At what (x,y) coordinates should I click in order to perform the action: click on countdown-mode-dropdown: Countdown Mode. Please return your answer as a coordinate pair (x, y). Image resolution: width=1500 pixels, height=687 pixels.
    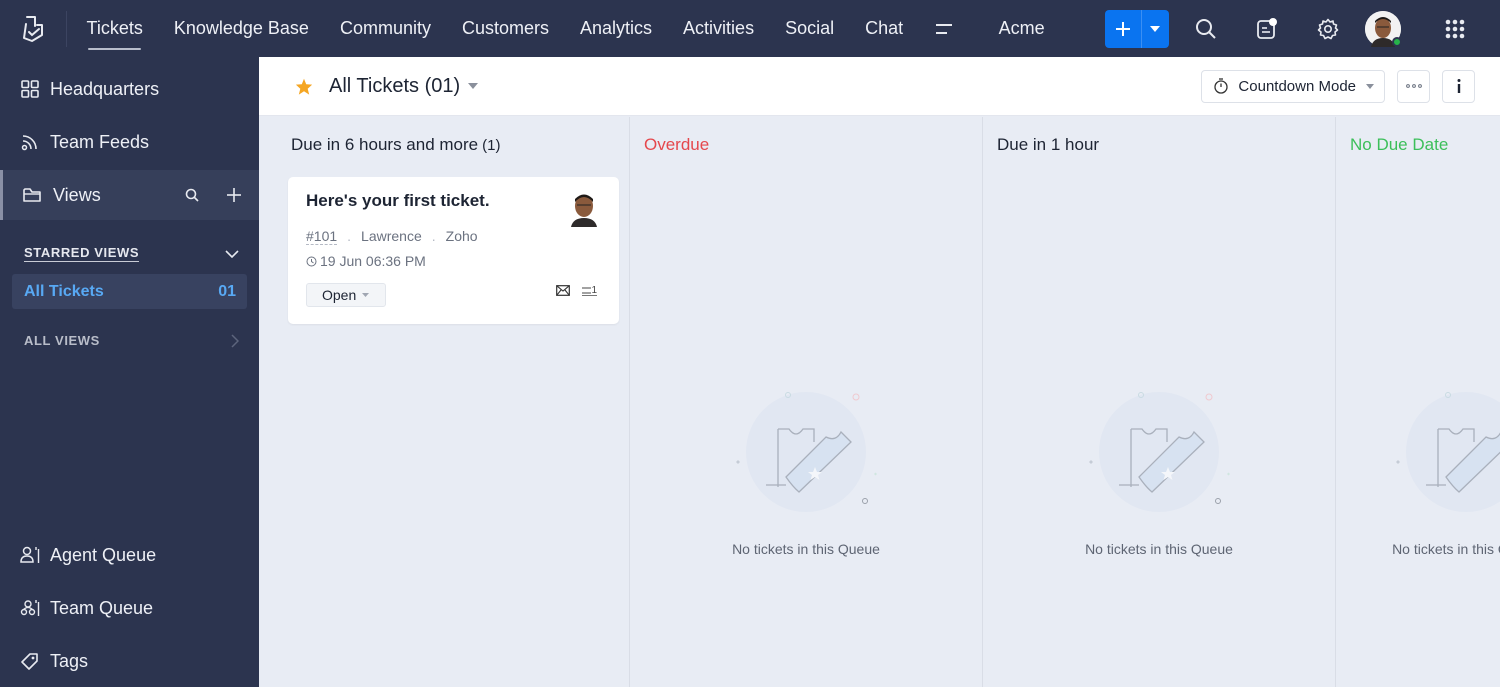
    Looking at the image, I should click on (1293, 86).